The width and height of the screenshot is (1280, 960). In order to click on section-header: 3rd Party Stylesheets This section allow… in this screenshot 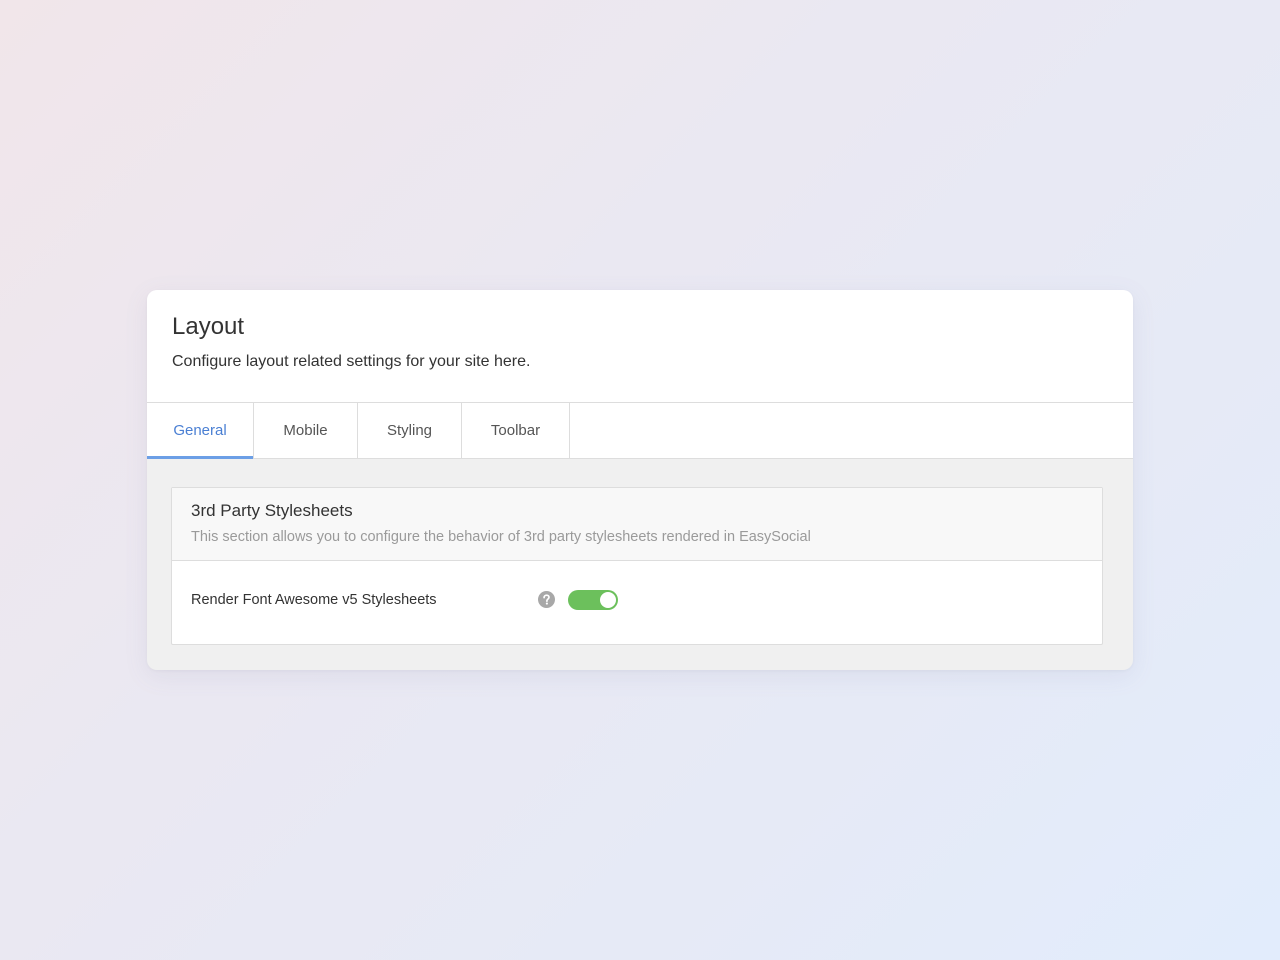, I will do `click(637, 524)`.